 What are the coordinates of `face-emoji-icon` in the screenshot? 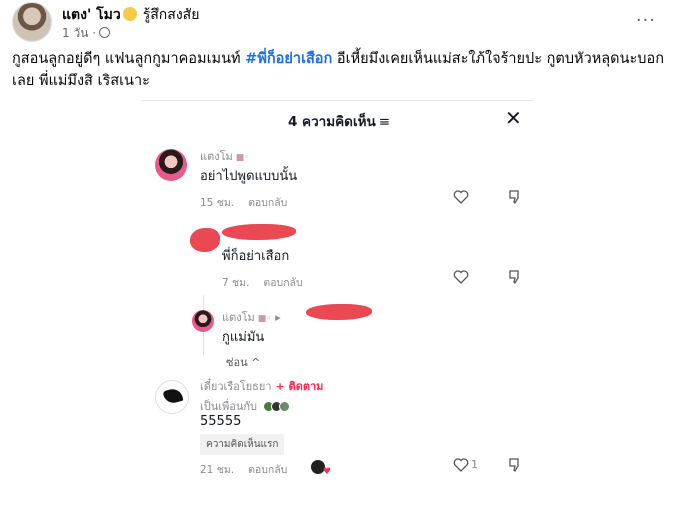 It's located at (129, 14).